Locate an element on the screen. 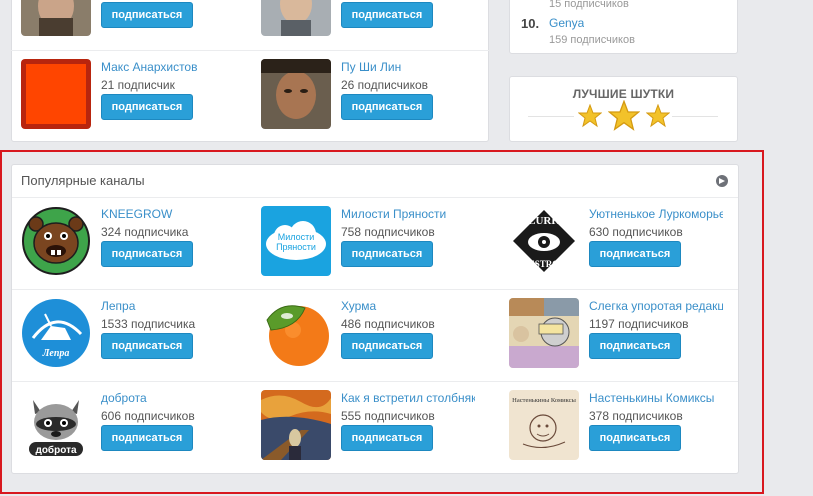 Image resolution: width=813 pixels, height=496 pixels. comic-collage-icon is located at coordinates (544, 333).